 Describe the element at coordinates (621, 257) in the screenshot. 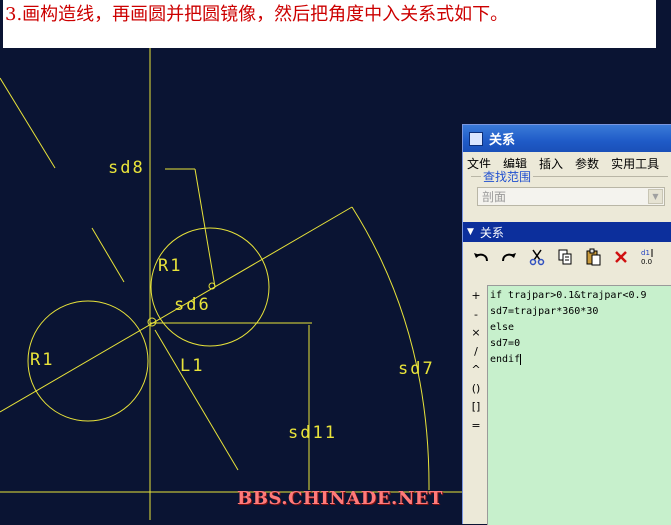

I see `delete-icon` at that location.